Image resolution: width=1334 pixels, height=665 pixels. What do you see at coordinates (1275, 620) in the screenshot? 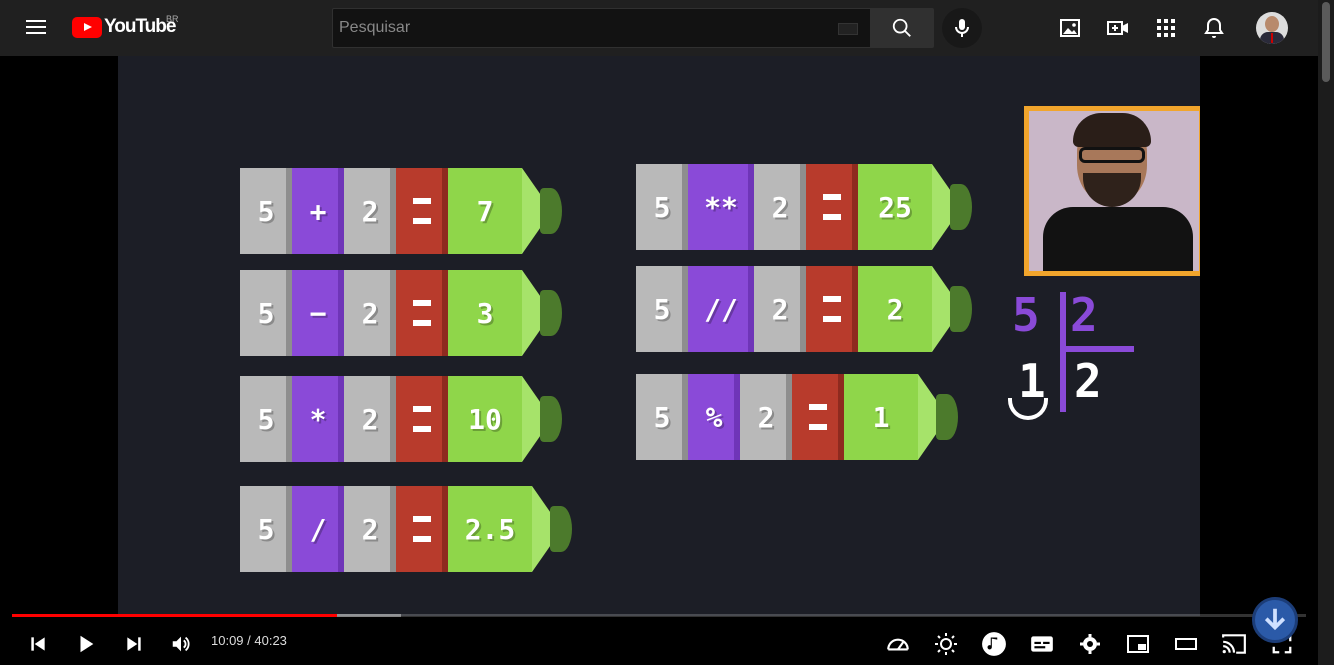
I see `scroll-down-button` at bounding box center [1275, 620].